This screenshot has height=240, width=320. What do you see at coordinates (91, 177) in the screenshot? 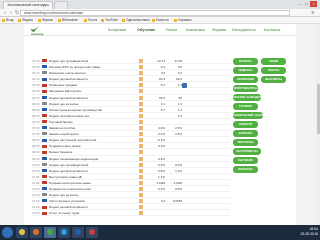
I see `event-name: Выступление главы ЦБ` at bounding box center [91, 177].